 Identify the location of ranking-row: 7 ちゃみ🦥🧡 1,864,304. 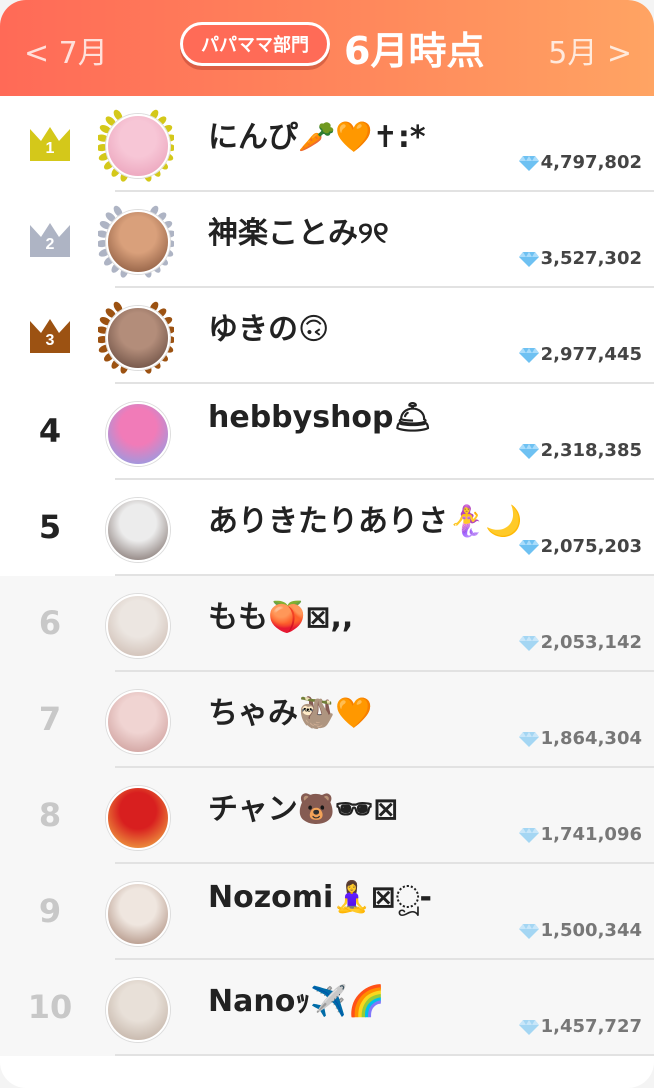
(327, 720).